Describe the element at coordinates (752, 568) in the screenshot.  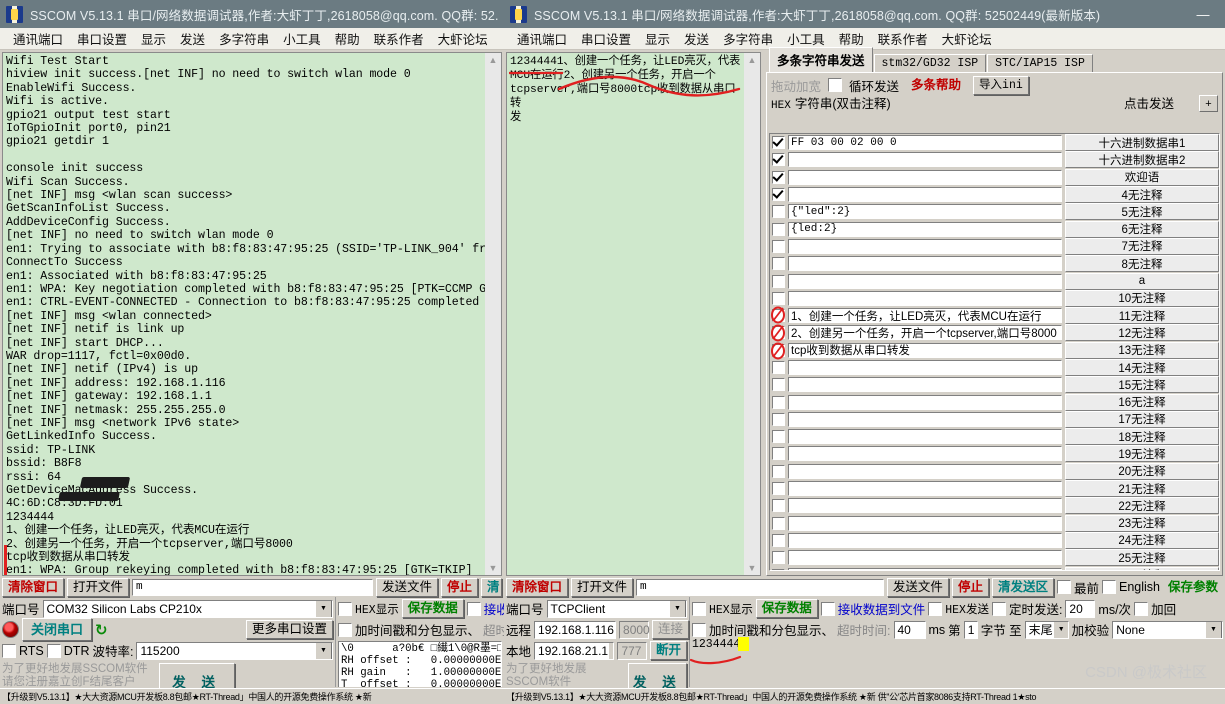
I see `scroll-down-arrow-icon: ▼` at that location.